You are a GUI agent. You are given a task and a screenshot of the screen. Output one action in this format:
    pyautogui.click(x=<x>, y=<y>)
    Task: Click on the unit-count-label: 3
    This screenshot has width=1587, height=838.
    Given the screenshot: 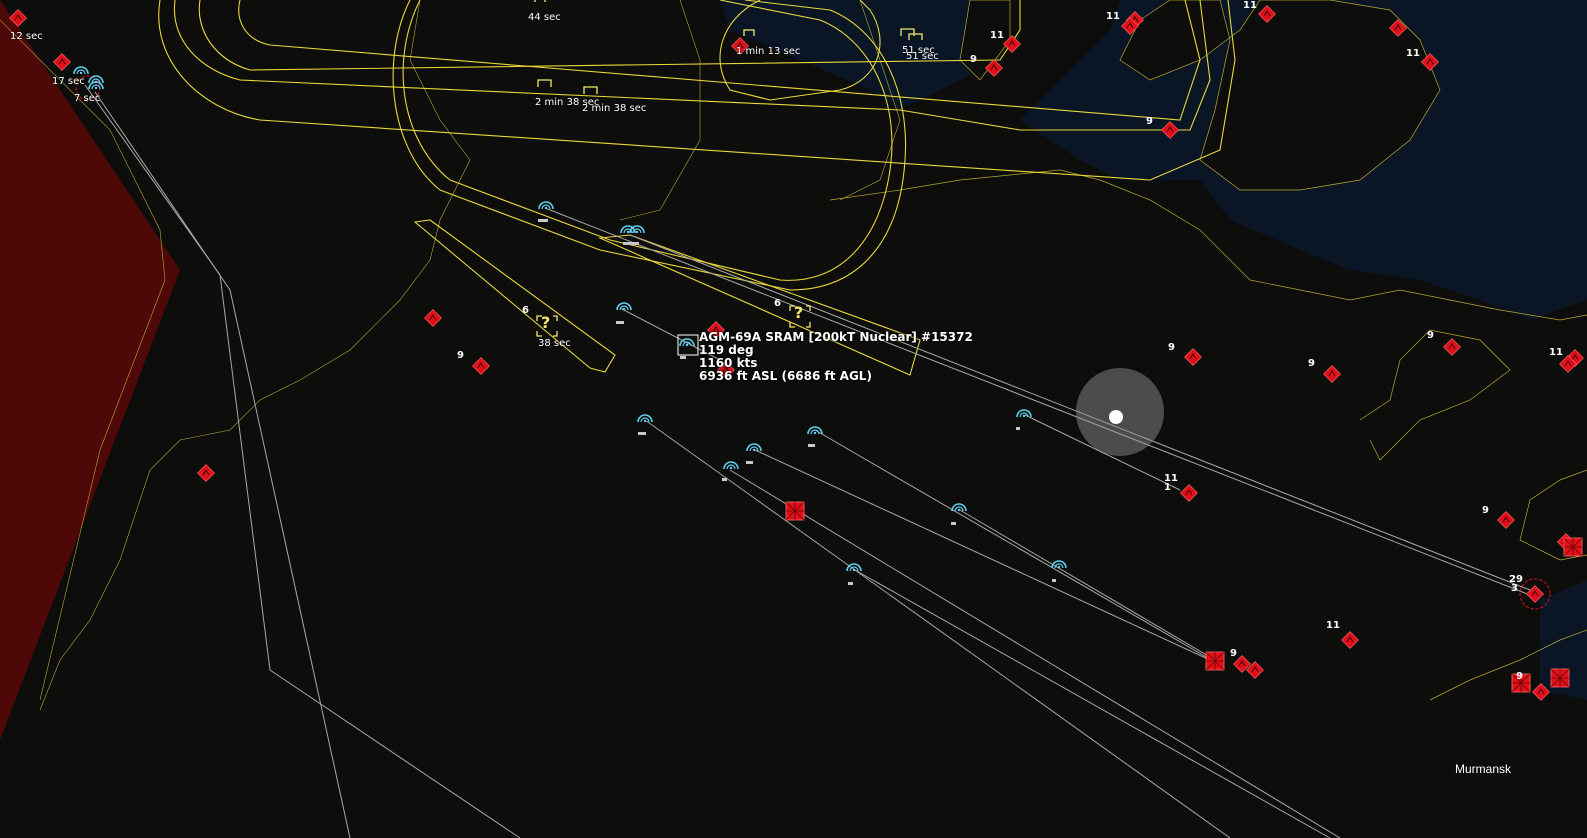 What is the action you would take?
    pyautogui.click(x=1514, y=588)
    